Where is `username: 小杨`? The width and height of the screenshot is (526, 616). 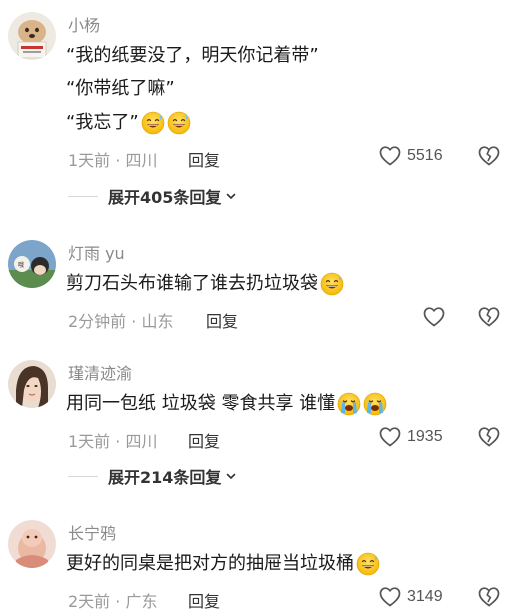 username: 小杨 is located at coordinates (84, 24).